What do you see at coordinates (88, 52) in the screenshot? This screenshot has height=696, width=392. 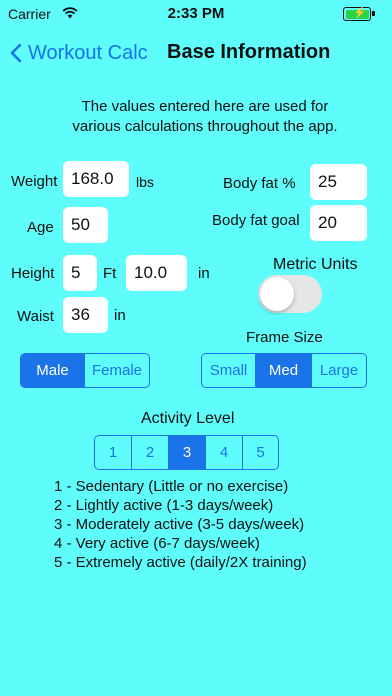 I see `back-button-label: Workout Calc` at bounding box center [88, 52].